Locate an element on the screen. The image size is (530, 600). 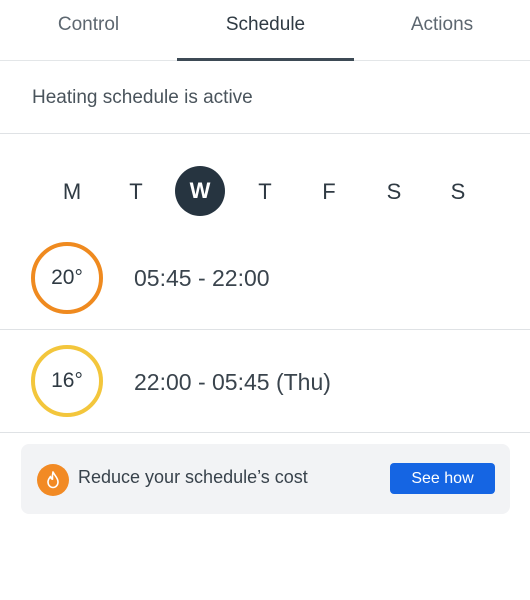
day-selector: M T W T F S S is located at coordinates (265, 192).